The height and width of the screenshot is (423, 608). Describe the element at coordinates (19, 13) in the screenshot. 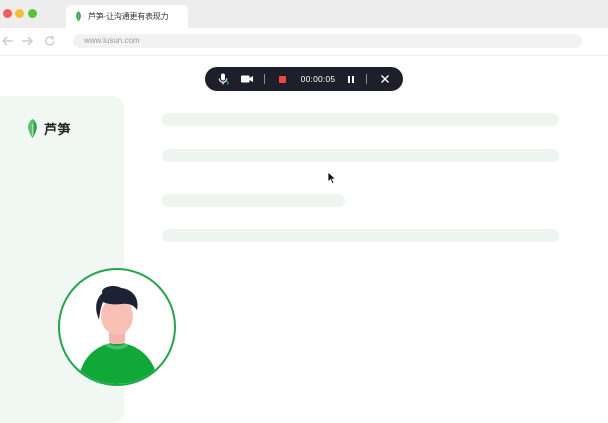

I see `minimize-window-button` at that location.